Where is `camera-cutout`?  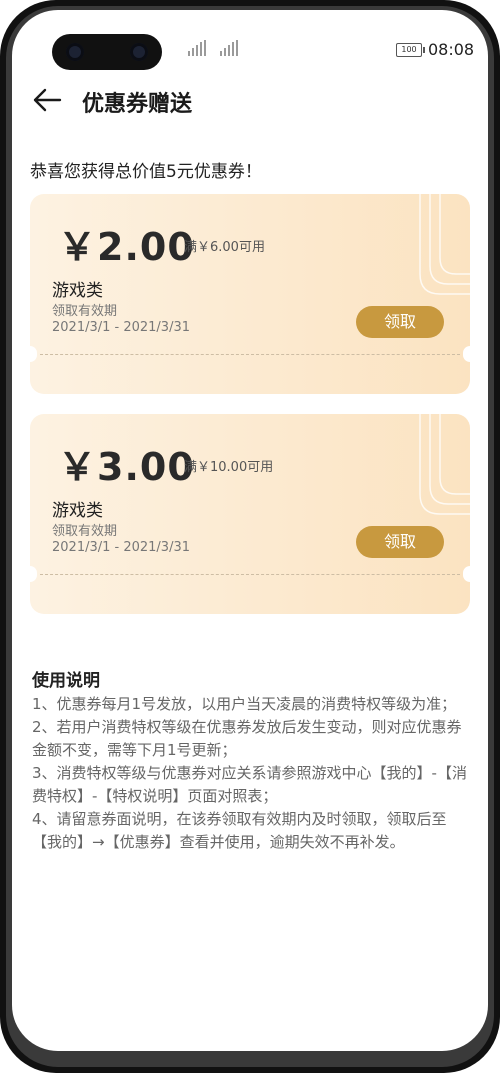 camera-cutout is located at coordinates (107, 52).